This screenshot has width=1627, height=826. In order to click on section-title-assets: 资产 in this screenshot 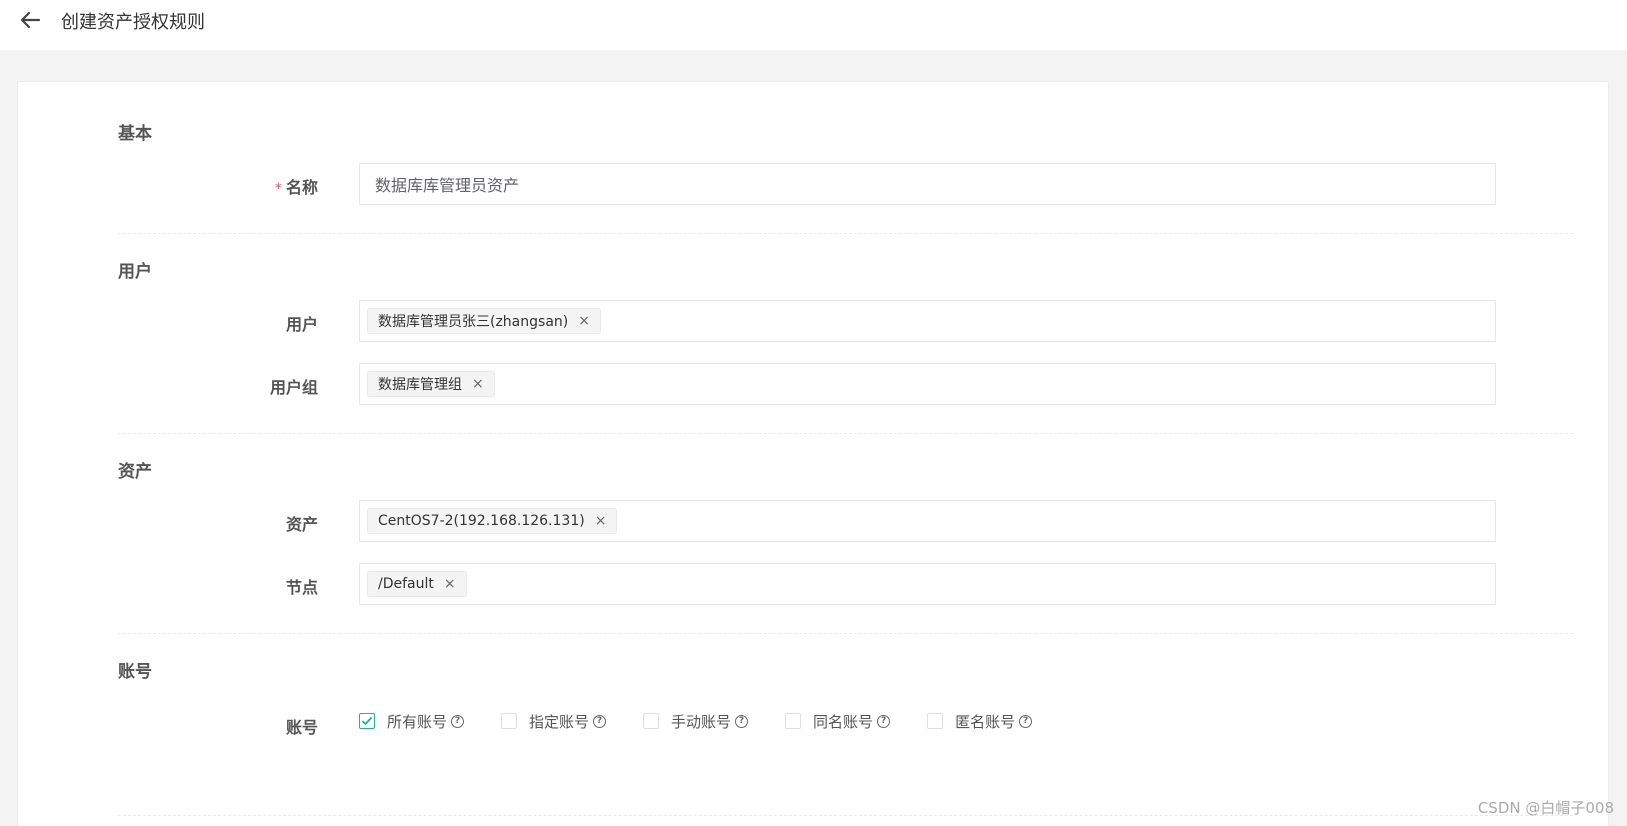, I will do `click(135, 472)`.